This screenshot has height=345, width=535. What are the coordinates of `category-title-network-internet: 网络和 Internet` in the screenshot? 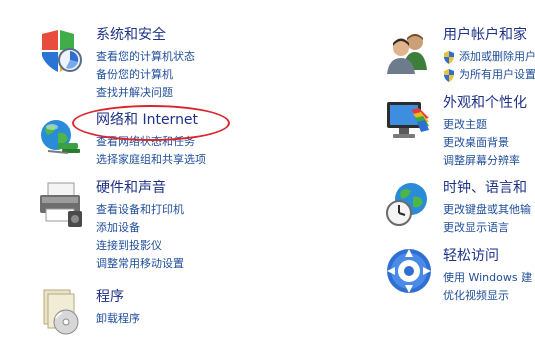 It's located at (147, 120).